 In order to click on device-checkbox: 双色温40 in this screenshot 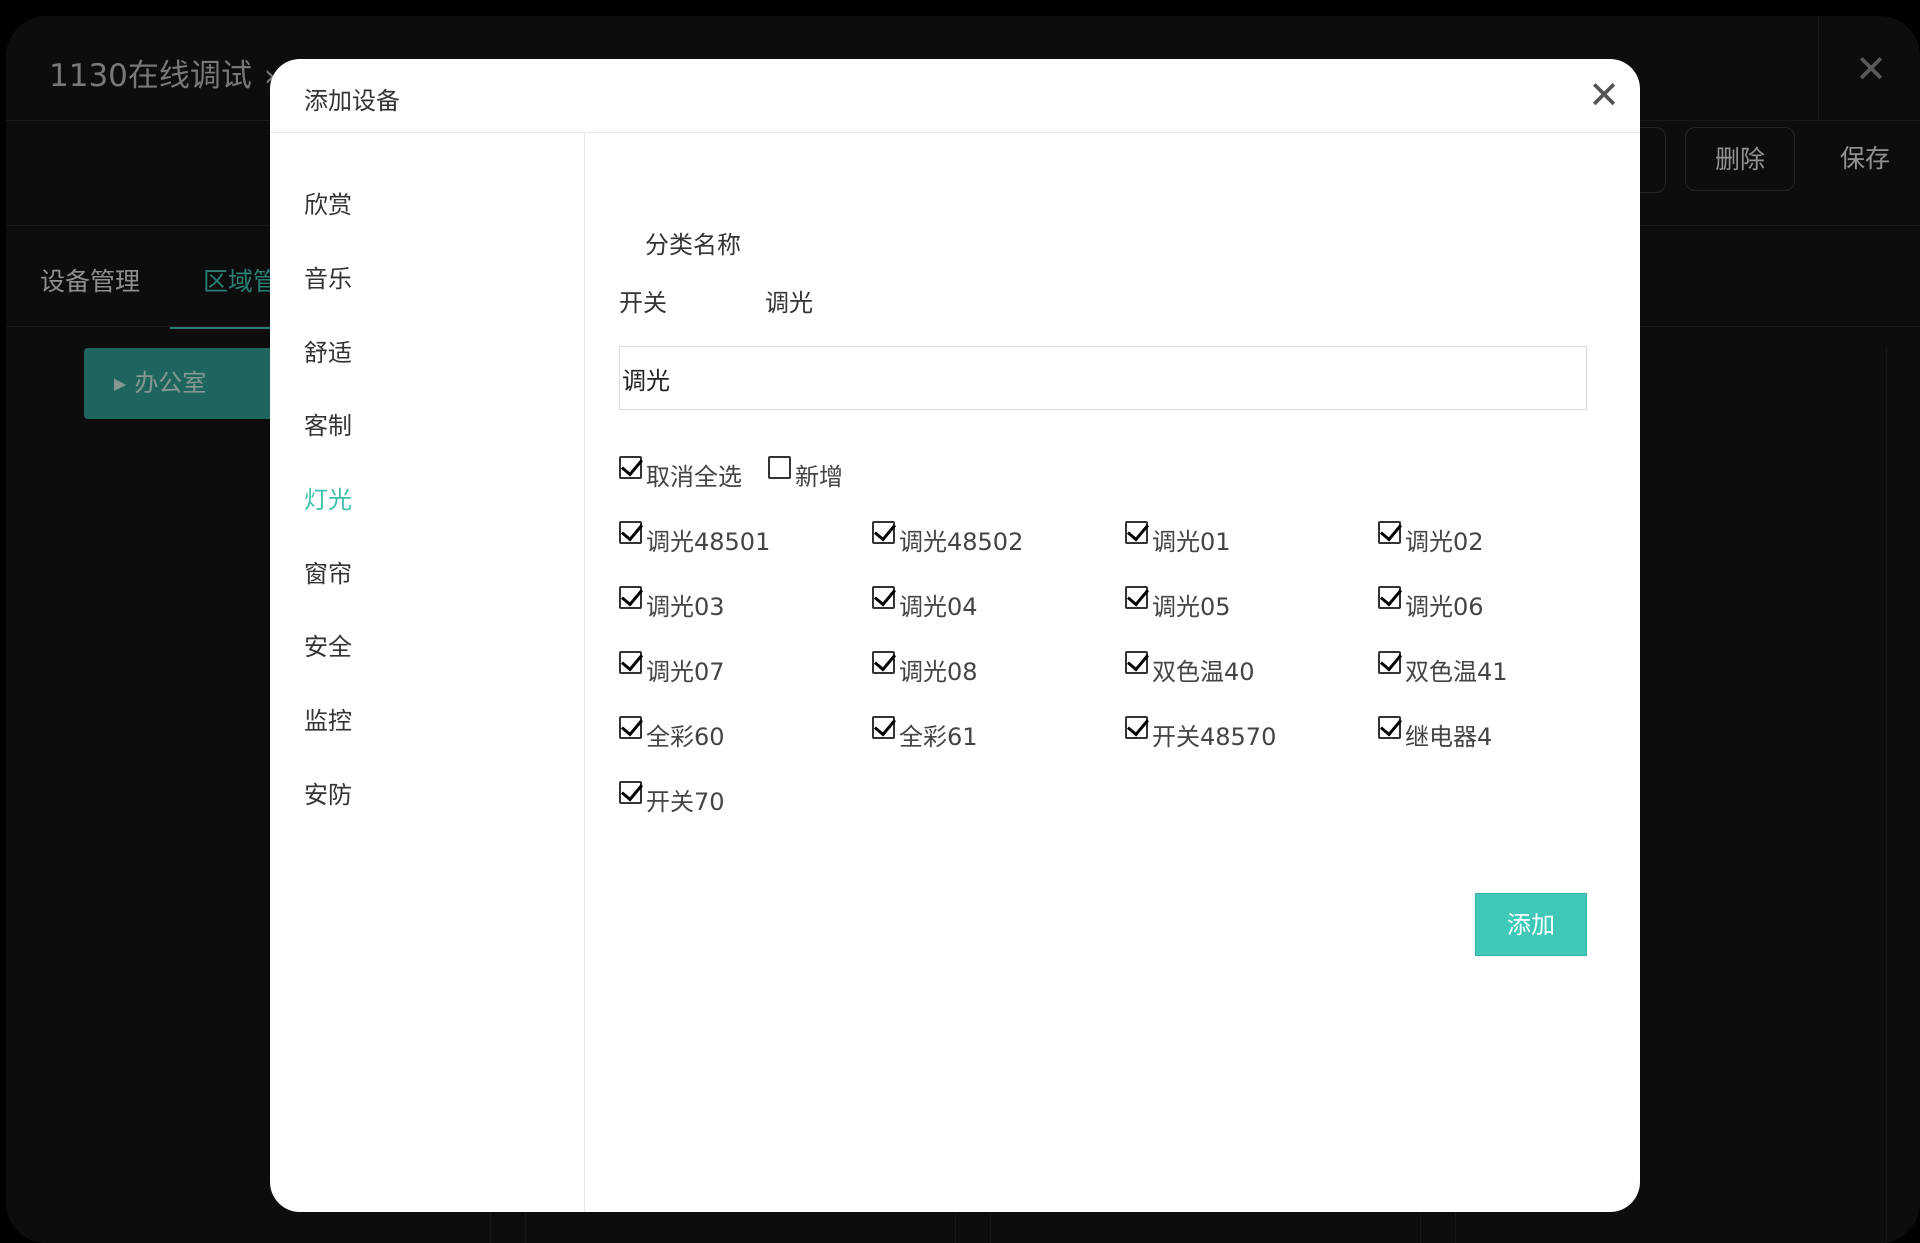, I will do `click(1190, 669)`.